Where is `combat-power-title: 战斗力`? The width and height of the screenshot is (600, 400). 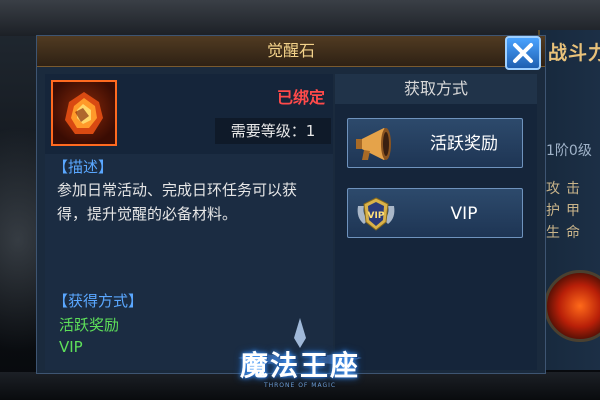 combat-power-title: 战斗力 is located at coordinates (574, 53).